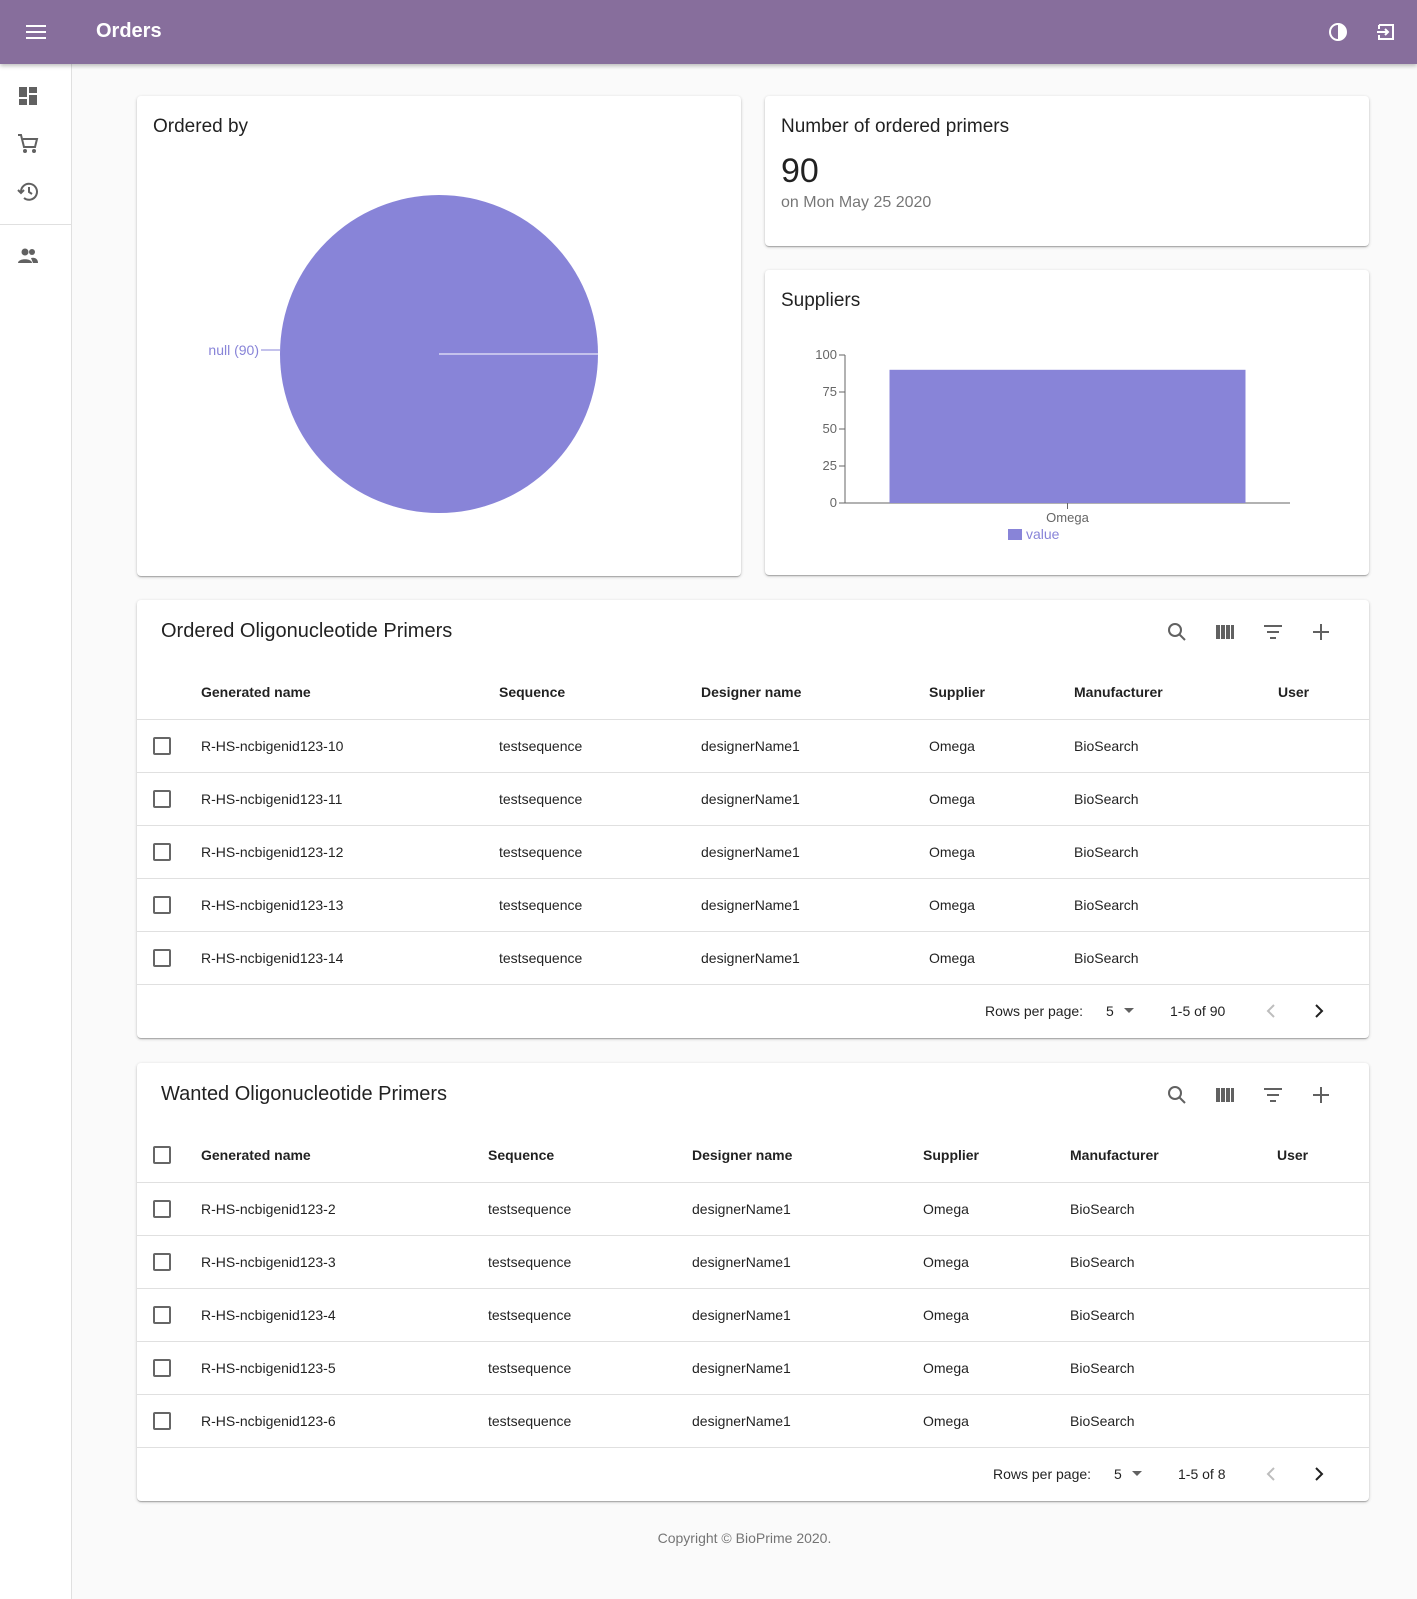 The image size is (1417, 1599). Describe the element at coordinates (1067, 436) in the screenshot. I see `bar-omega` at that location.